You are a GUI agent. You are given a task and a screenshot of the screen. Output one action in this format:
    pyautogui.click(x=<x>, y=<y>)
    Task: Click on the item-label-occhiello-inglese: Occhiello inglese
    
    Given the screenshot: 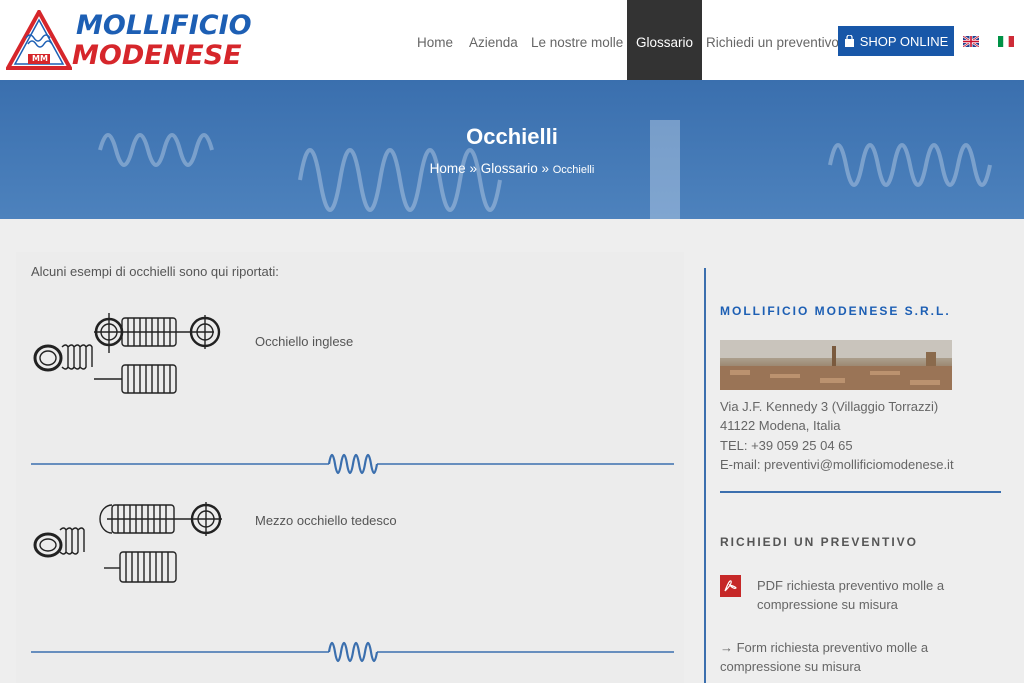 What is the action you would take?
    pyautogui.click(x=304, y=341)
    